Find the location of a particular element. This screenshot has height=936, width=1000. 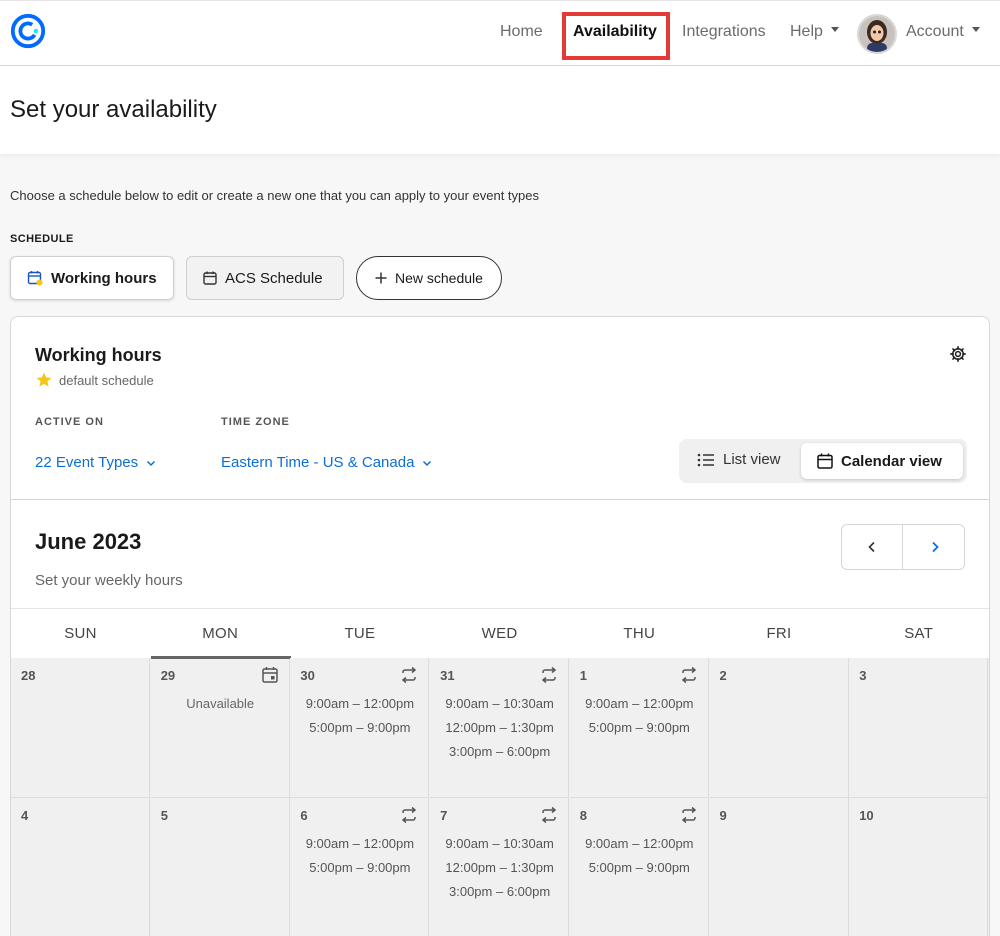

day-number: 31 is located at coordinates (447, 675).